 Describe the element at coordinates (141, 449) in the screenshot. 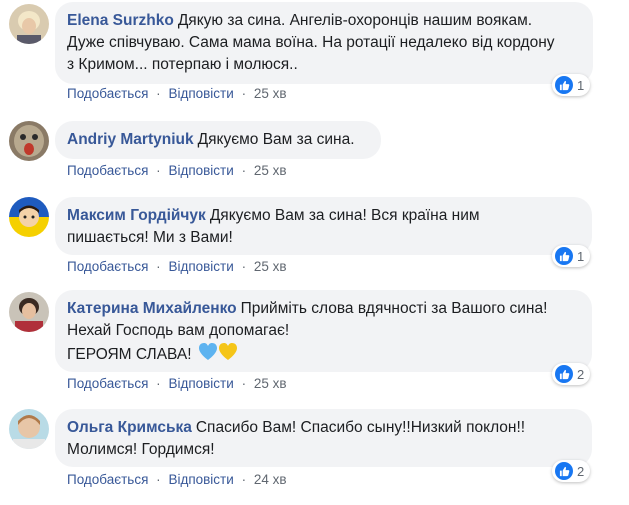

I see `comment-text: Молимся! Гордимся!` at that location.